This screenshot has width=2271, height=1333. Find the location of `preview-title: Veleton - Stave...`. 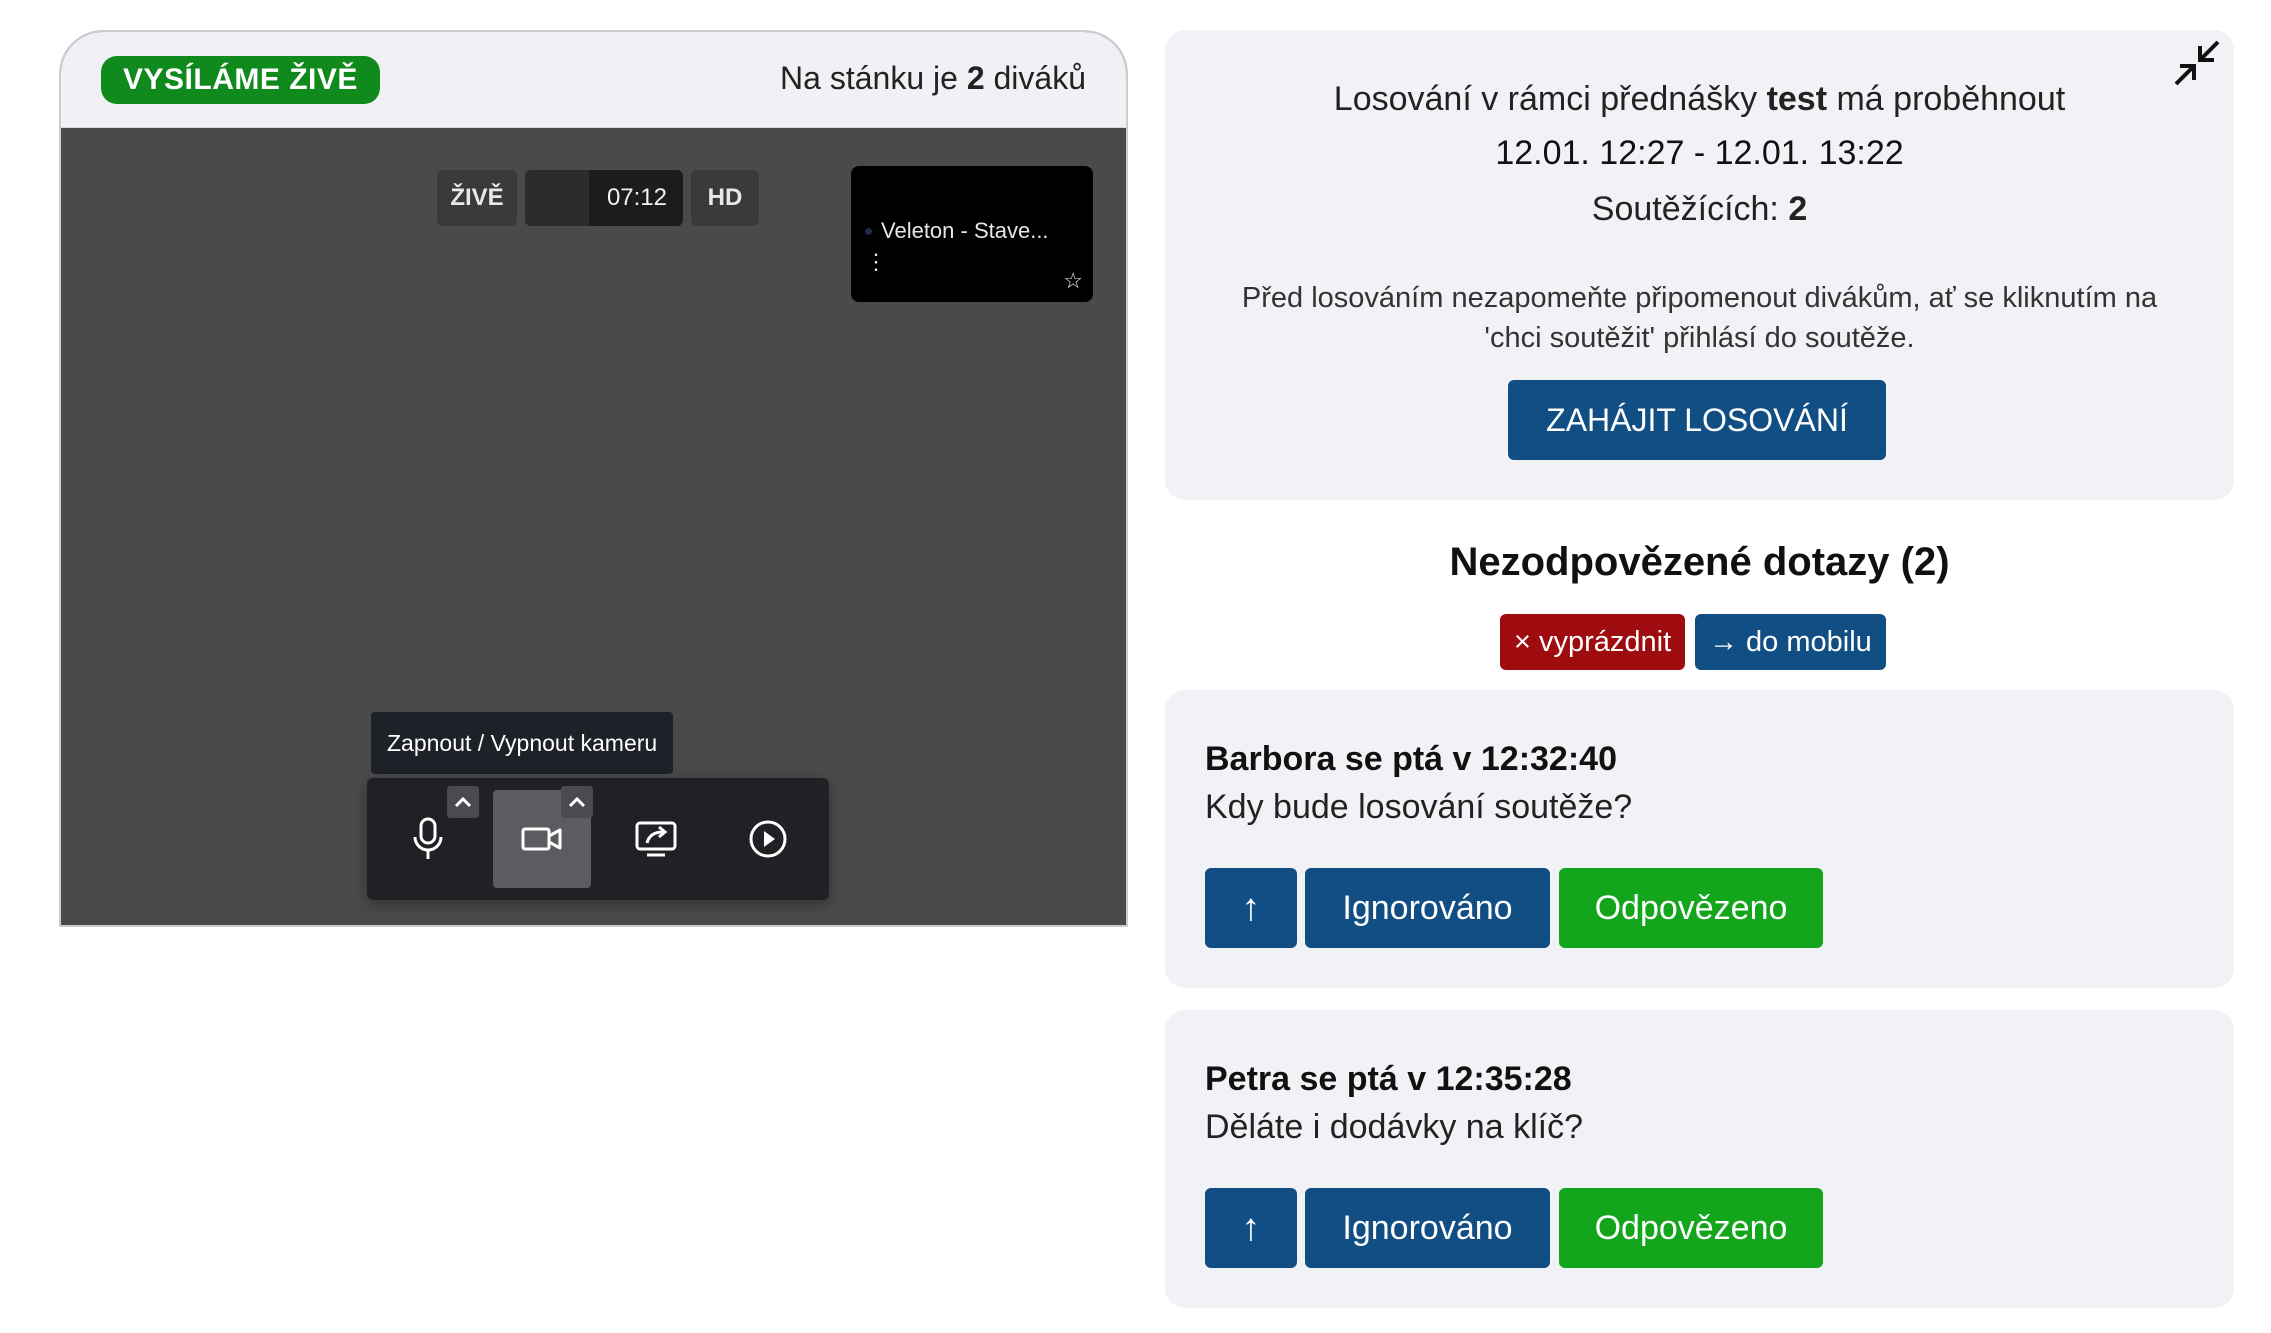

preview-title: Veleton - Stave... is located at coordinates (965, 230).